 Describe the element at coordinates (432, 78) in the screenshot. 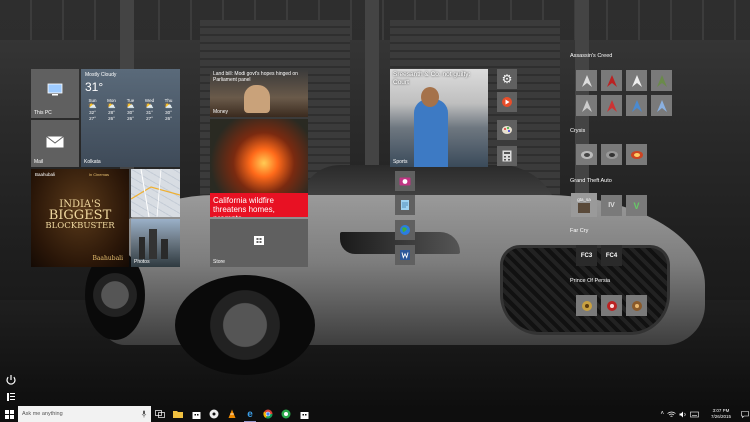

I see `news-headline: Sreesanth & Co. not guilty: Court` at that location.